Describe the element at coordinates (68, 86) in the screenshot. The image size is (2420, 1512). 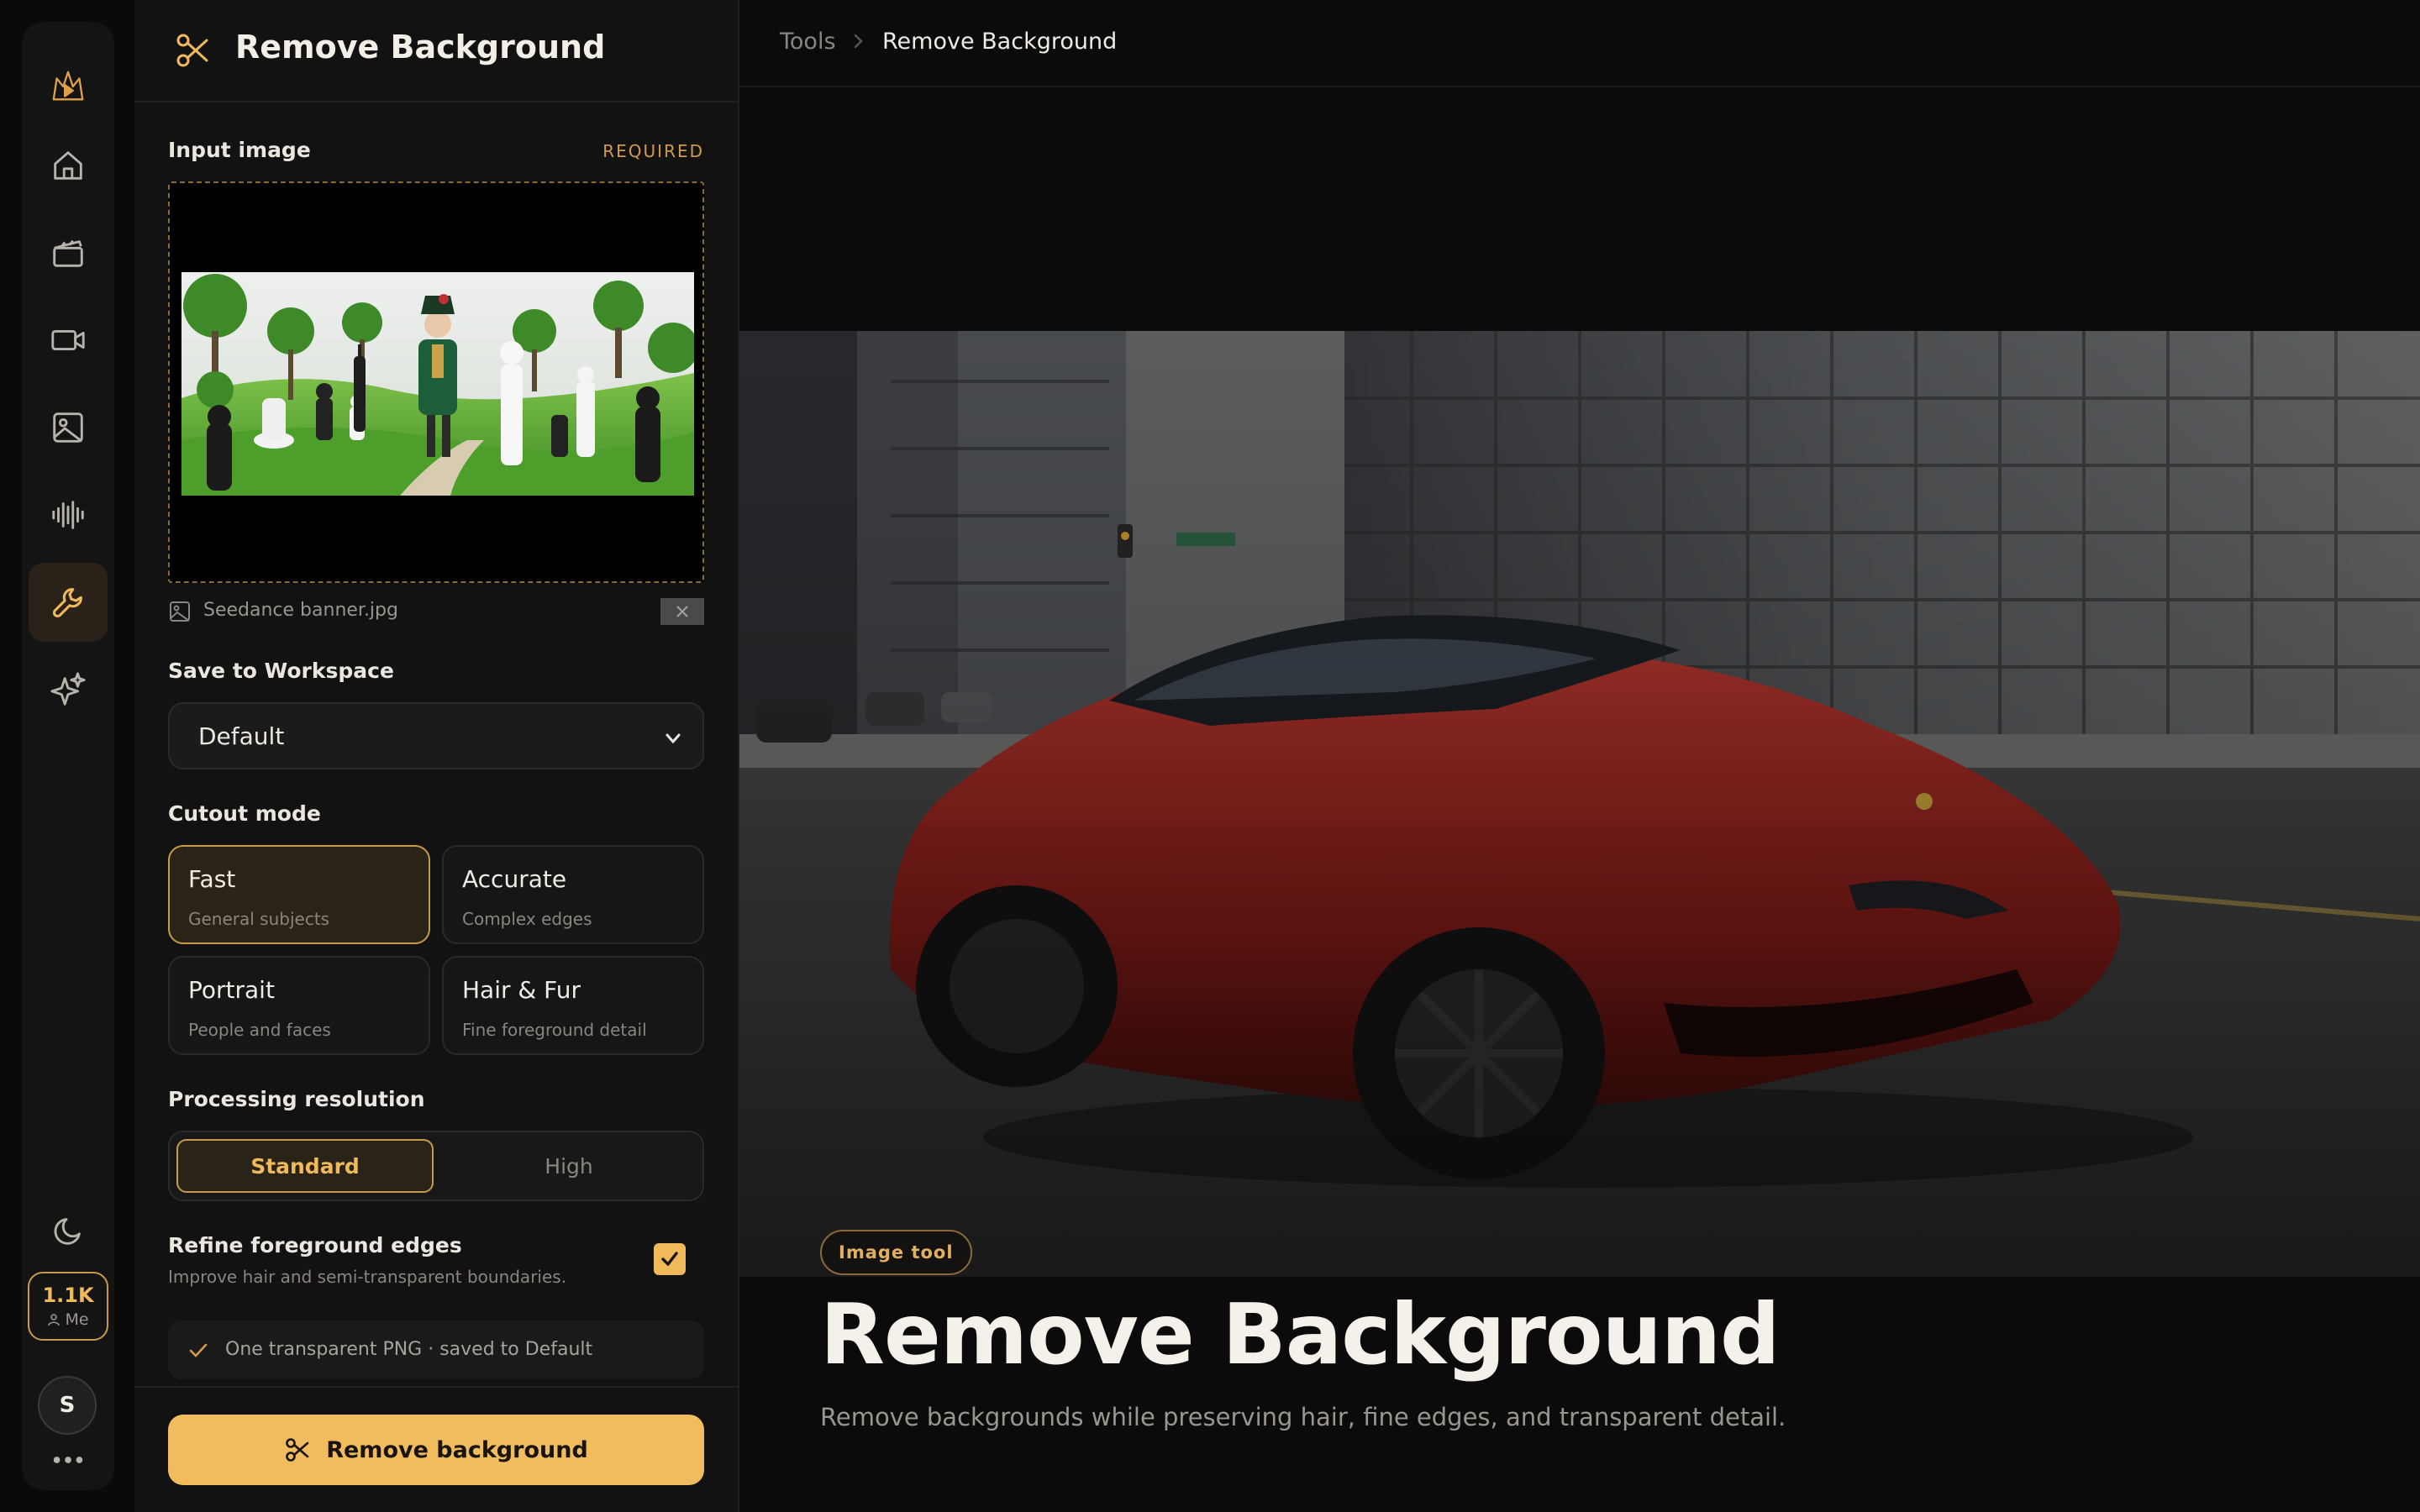
I see `logo-icon` at that location.